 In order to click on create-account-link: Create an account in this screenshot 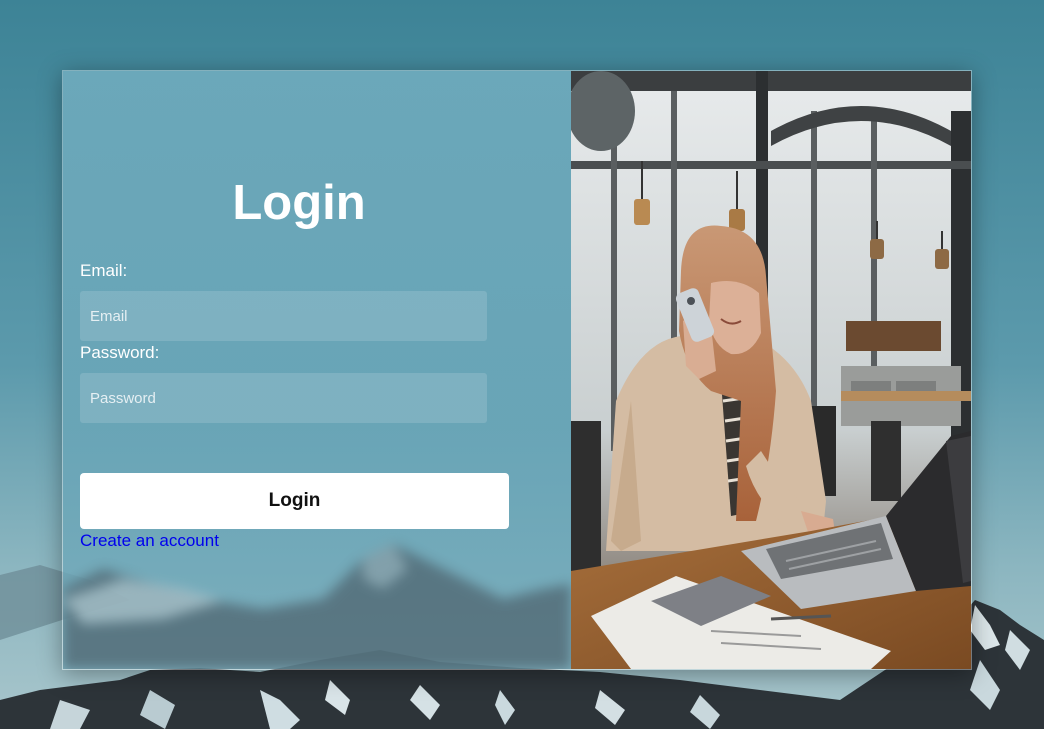, I will do `click(149, 541)`.